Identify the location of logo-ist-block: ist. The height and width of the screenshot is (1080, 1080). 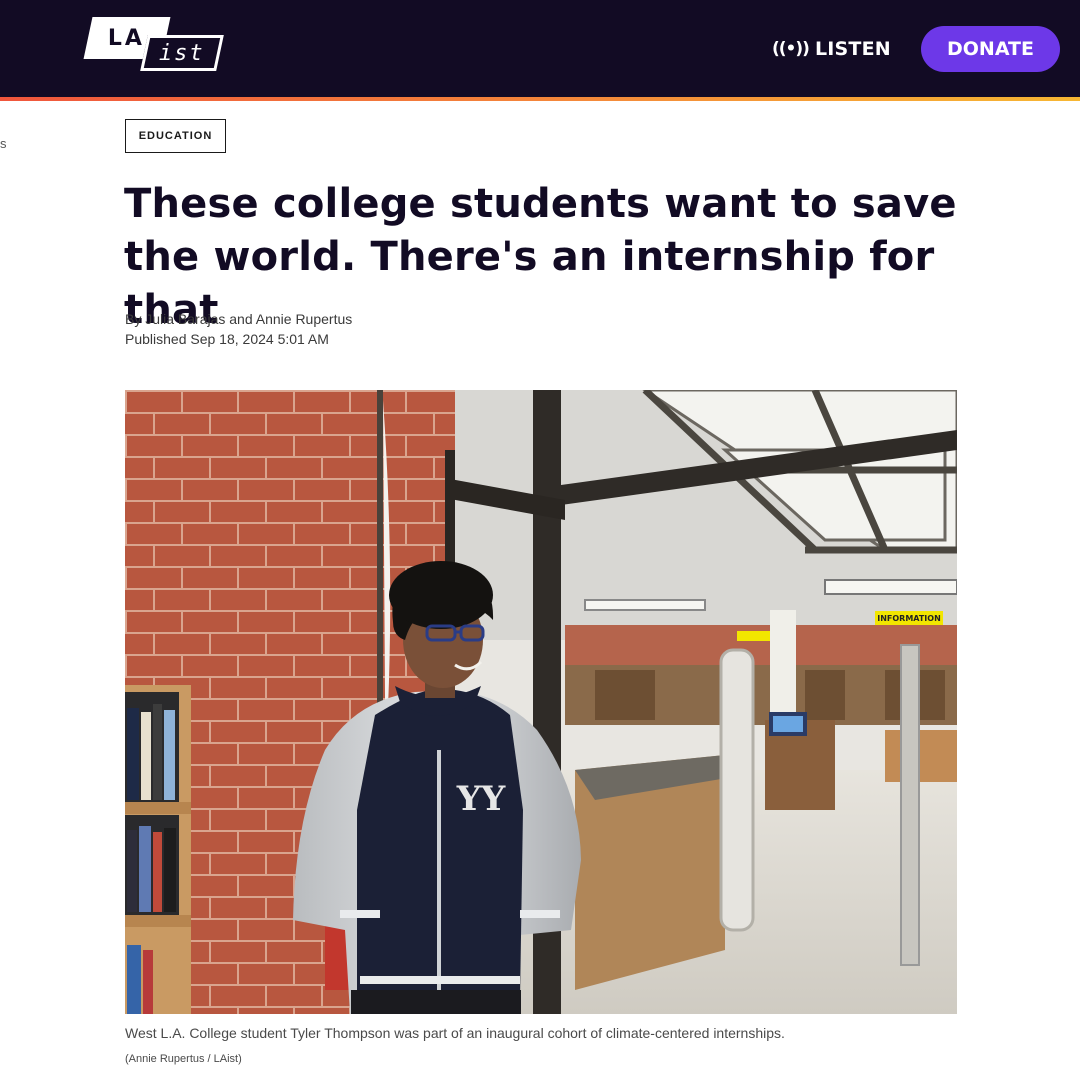
(182, 53).